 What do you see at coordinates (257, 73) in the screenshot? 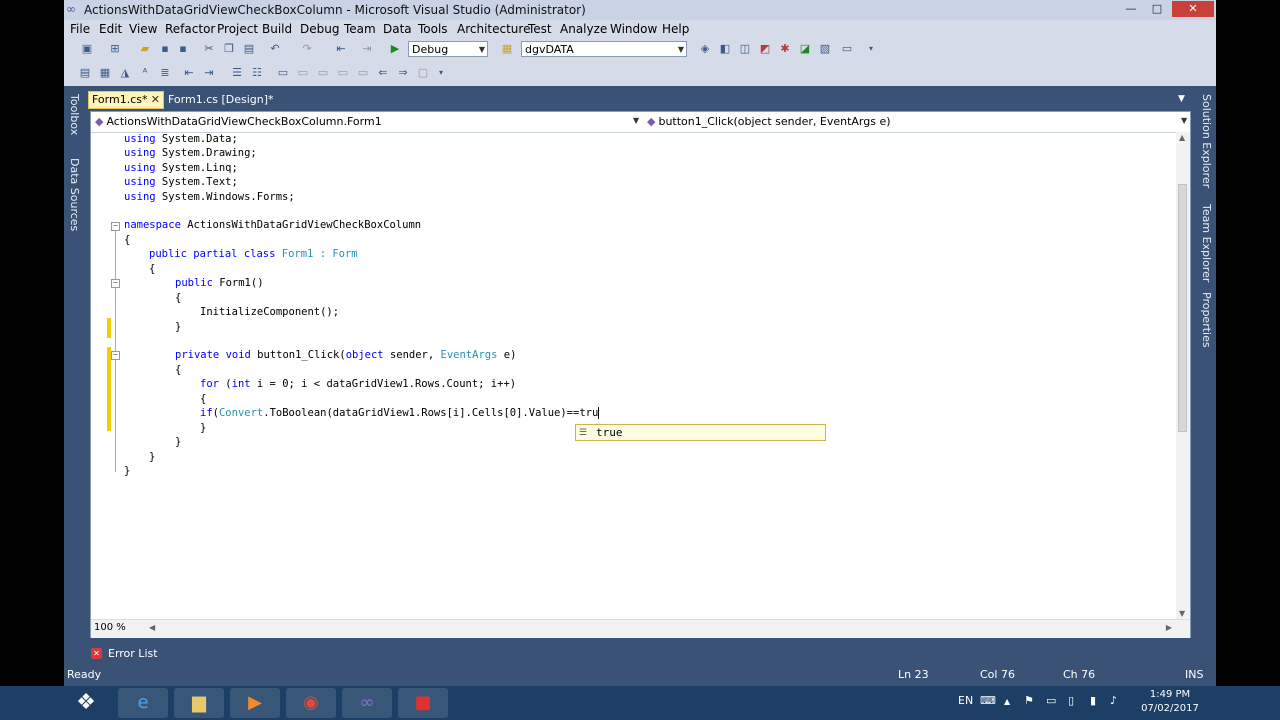
I see `uncomment-icon: ☷` at bounding box center [257, 73].